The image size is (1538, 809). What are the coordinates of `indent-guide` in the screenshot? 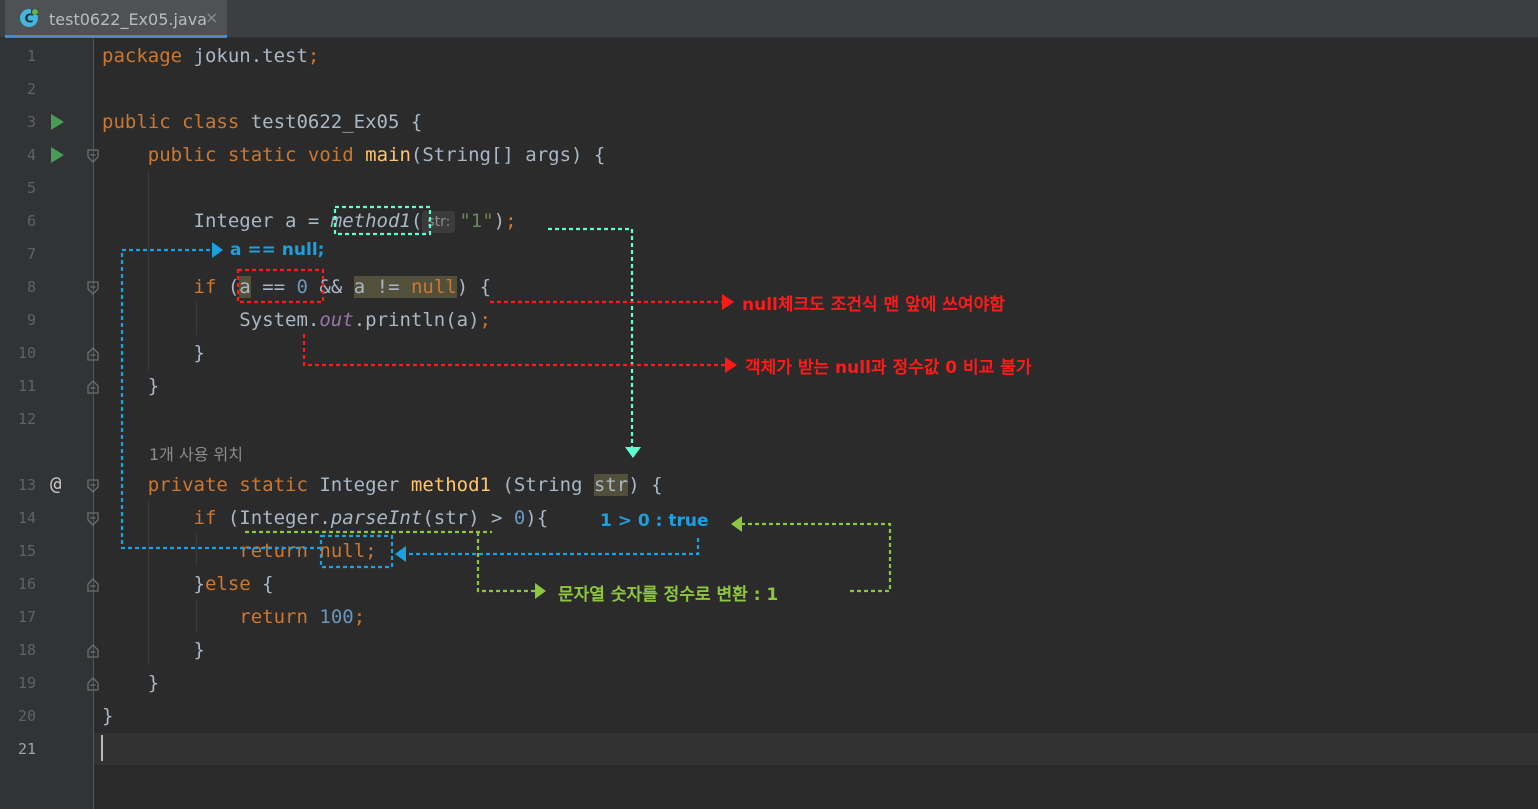 It's located at (148, 270).